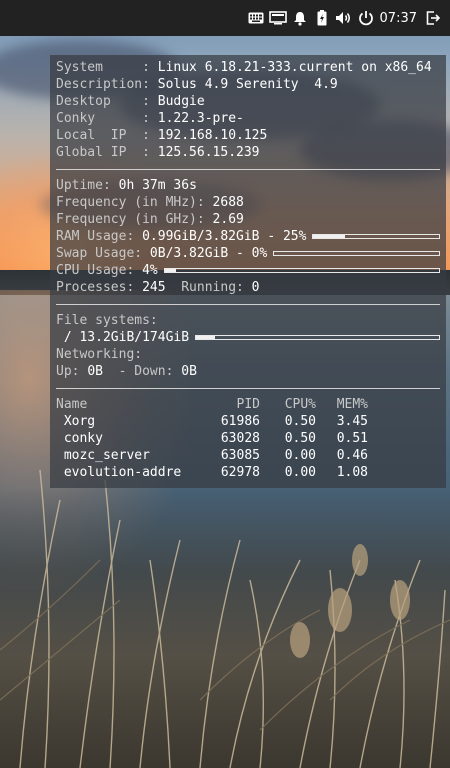 The width and height of the screenshot is (450, 768). Describe the element at coordinates (107, 135) in the screenshot. I see `local-ip-label: Local IP :` at that location.